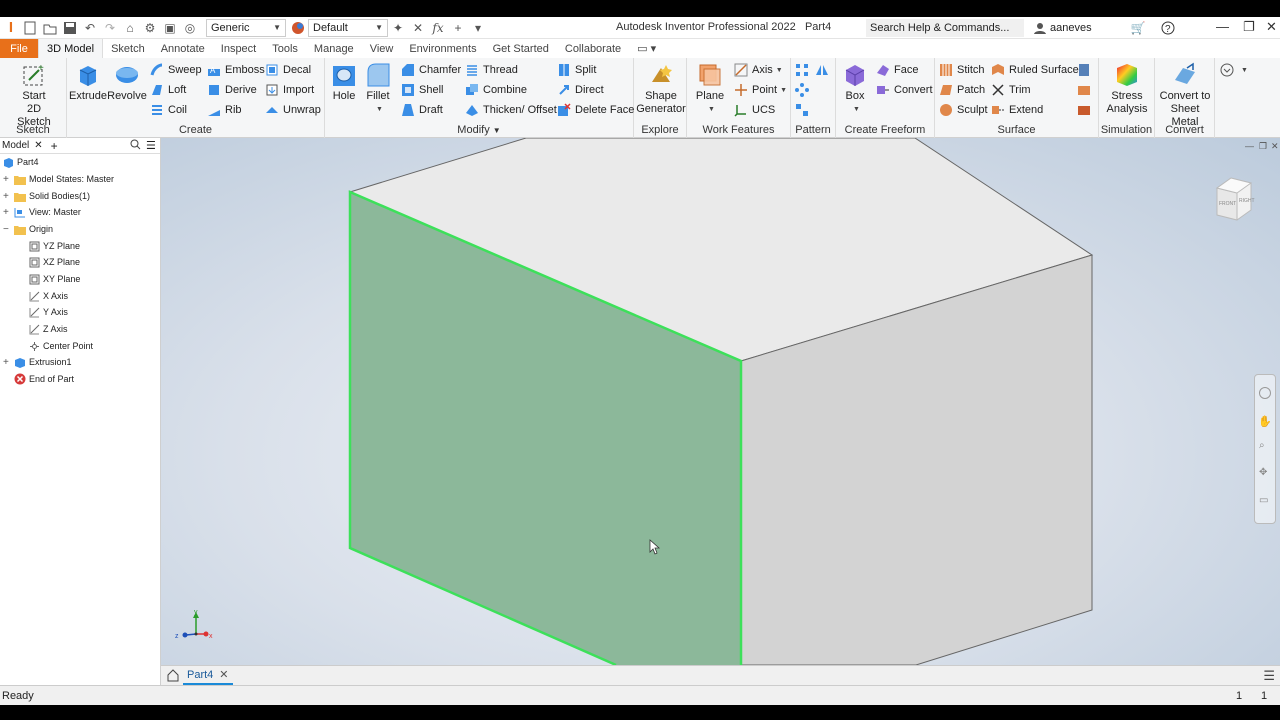 This screenshot has width=1280, height=720. What do you see at coordinates (71, 48) in the screenshot?
I see `tab-3d-model: 3D Model` at bounding box center [71, 48].